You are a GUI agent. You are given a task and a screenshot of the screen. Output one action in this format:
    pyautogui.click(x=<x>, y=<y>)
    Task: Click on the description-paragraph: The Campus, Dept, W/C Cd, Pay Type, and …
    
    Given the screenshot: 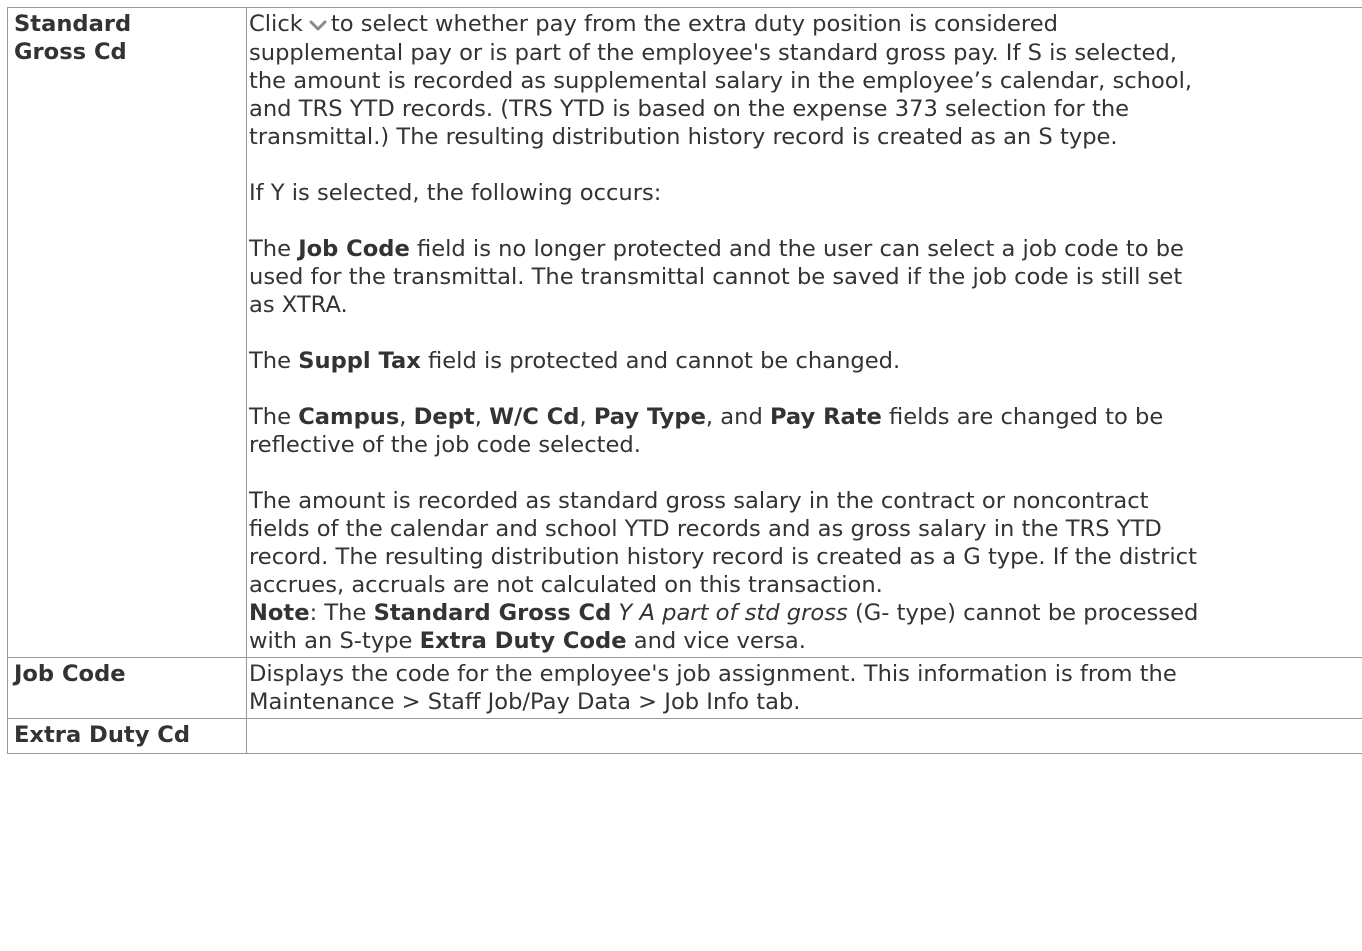 What is the action you would take?
    pyautogui.click(x=805, y=431)
    